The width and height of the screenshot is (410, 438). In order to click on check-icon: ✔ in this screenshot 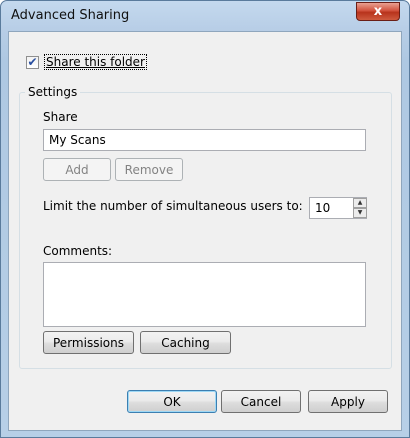, I will do `click(32, 62)`.